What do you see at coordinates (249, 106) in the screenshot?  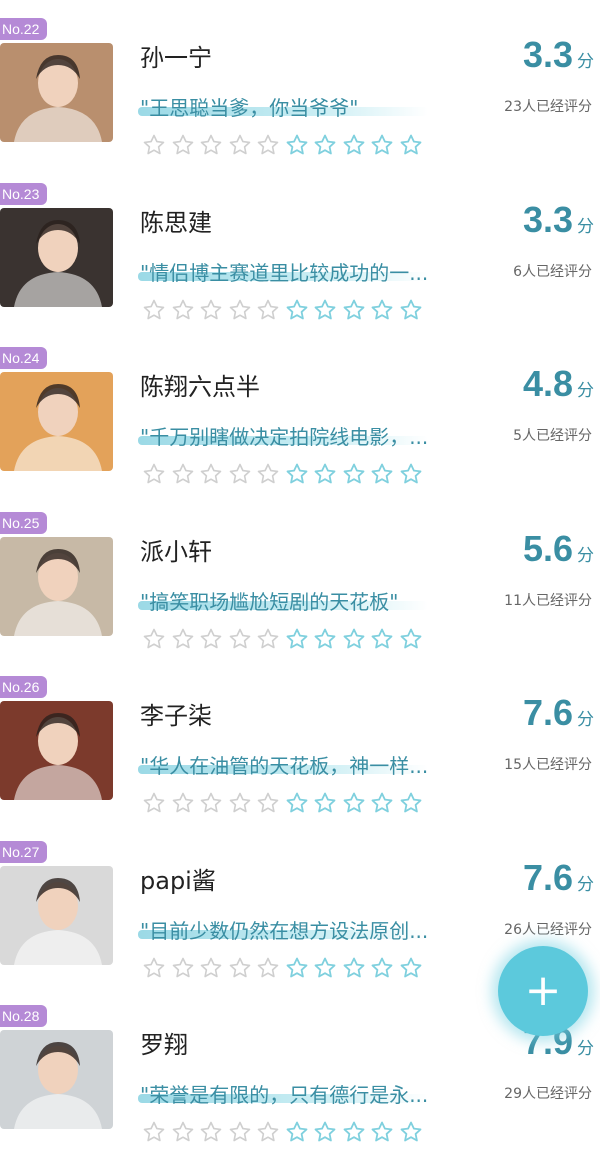 I see `quote-text: "王思聪当爹，你当爷爷"` at bounding box center [249, 106].